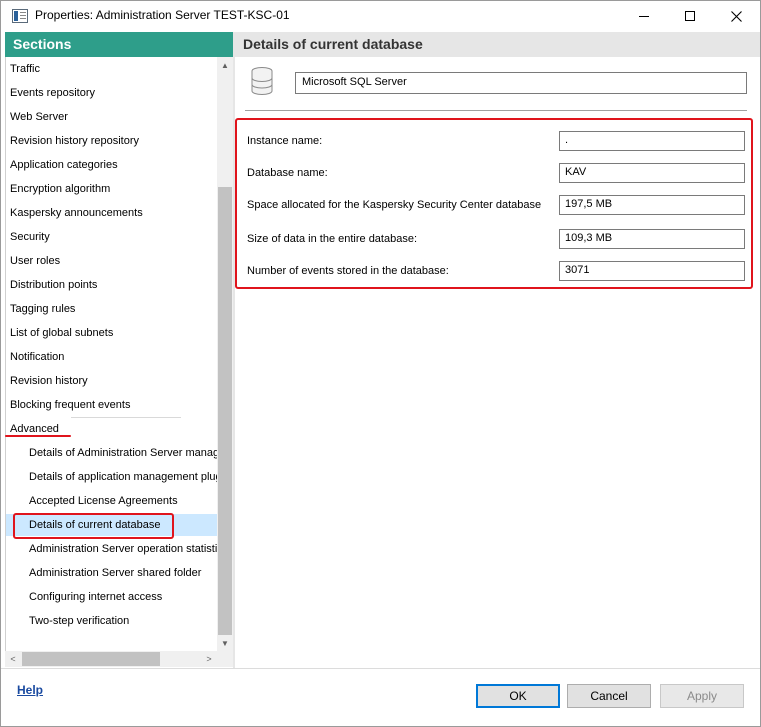 This screenshot has width=761, height=727. I want to click on sidebar-item: Accepted License Agreements, so click(111, 501).